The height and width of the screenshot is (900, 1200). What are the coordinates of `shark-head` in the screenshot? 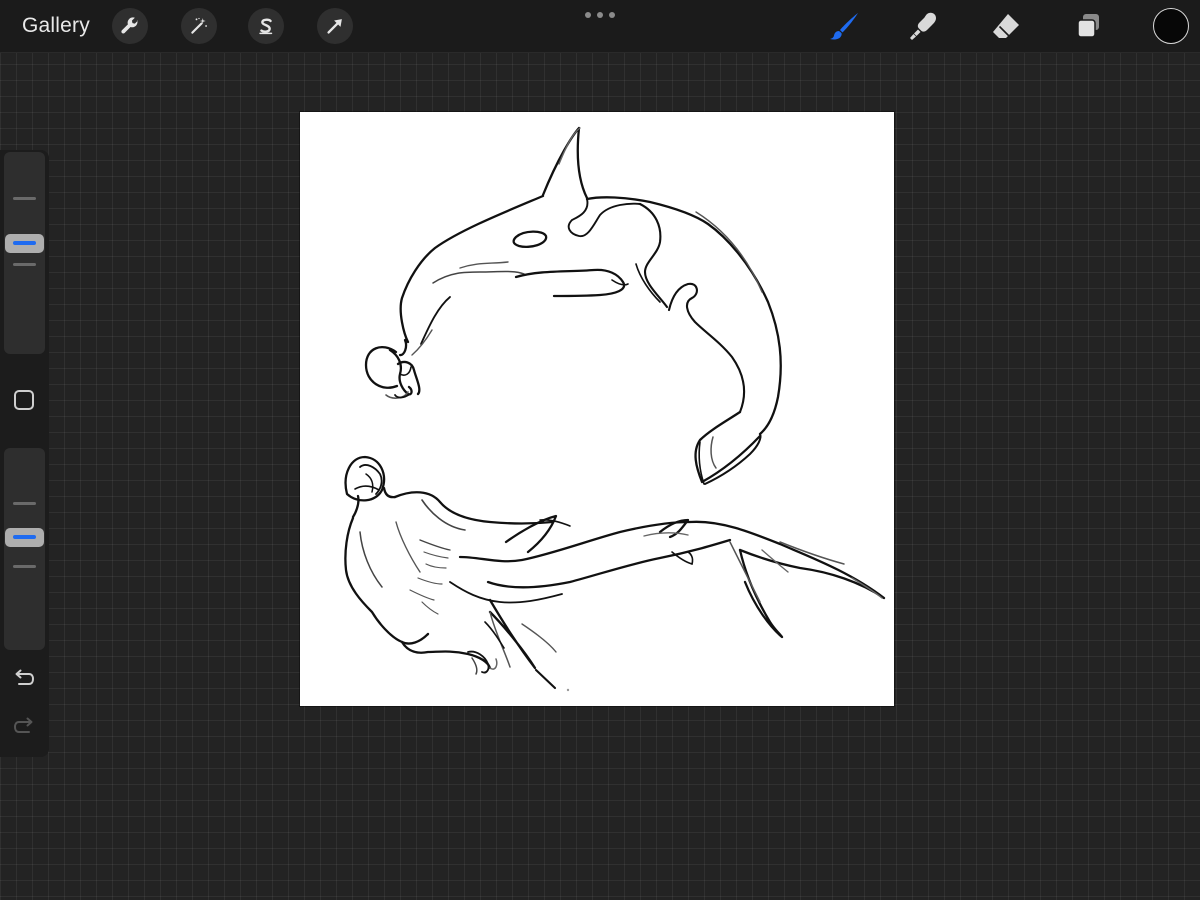 It's located at (365, 478).